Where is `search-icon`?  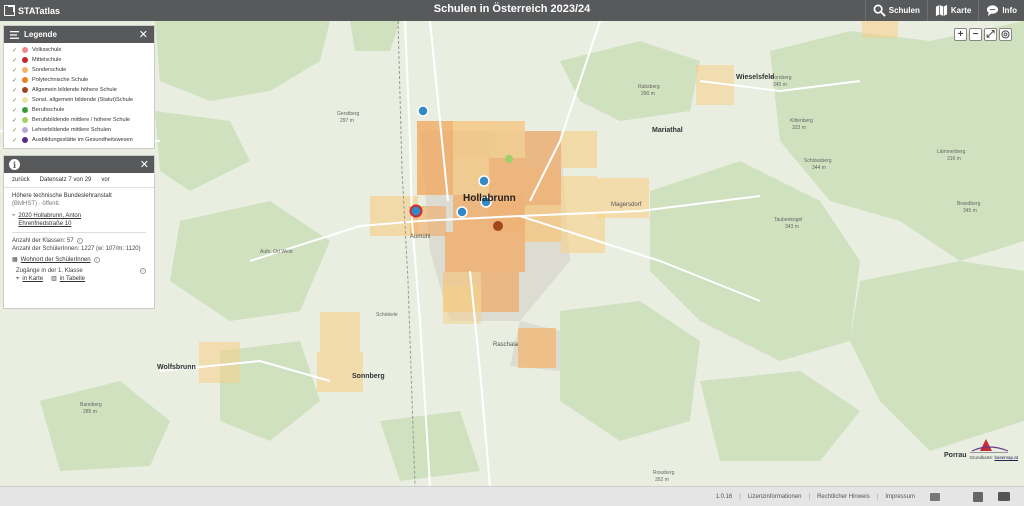
search-icon is located at coordinates (879, 10).